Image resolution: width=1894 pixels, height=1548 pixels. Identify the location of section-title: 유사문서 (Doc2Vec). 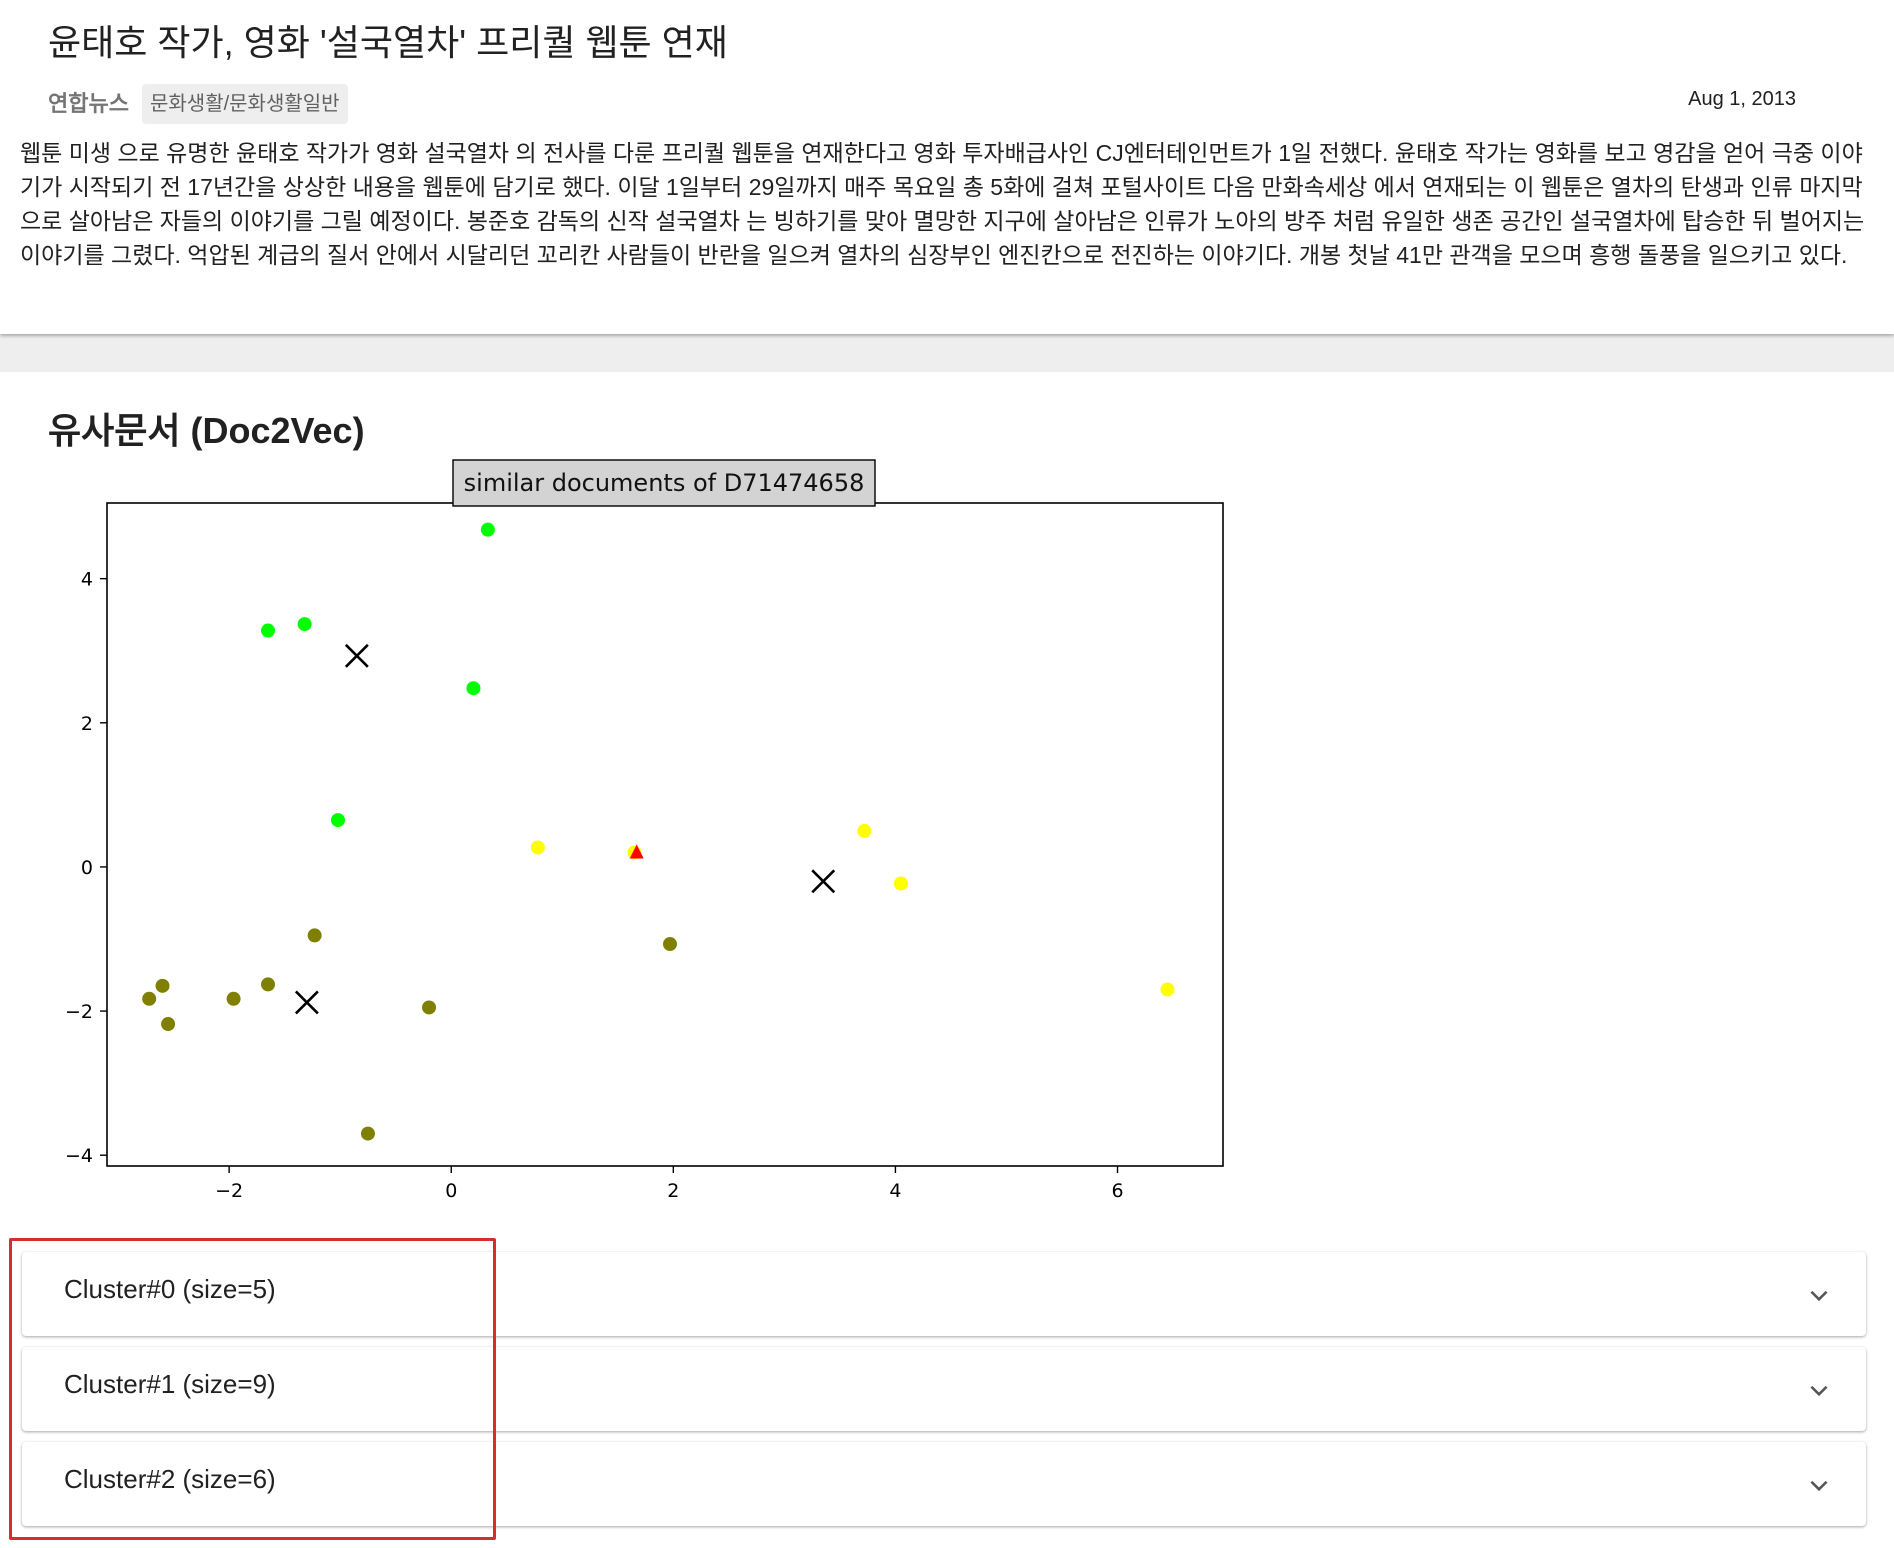
(206, 430).